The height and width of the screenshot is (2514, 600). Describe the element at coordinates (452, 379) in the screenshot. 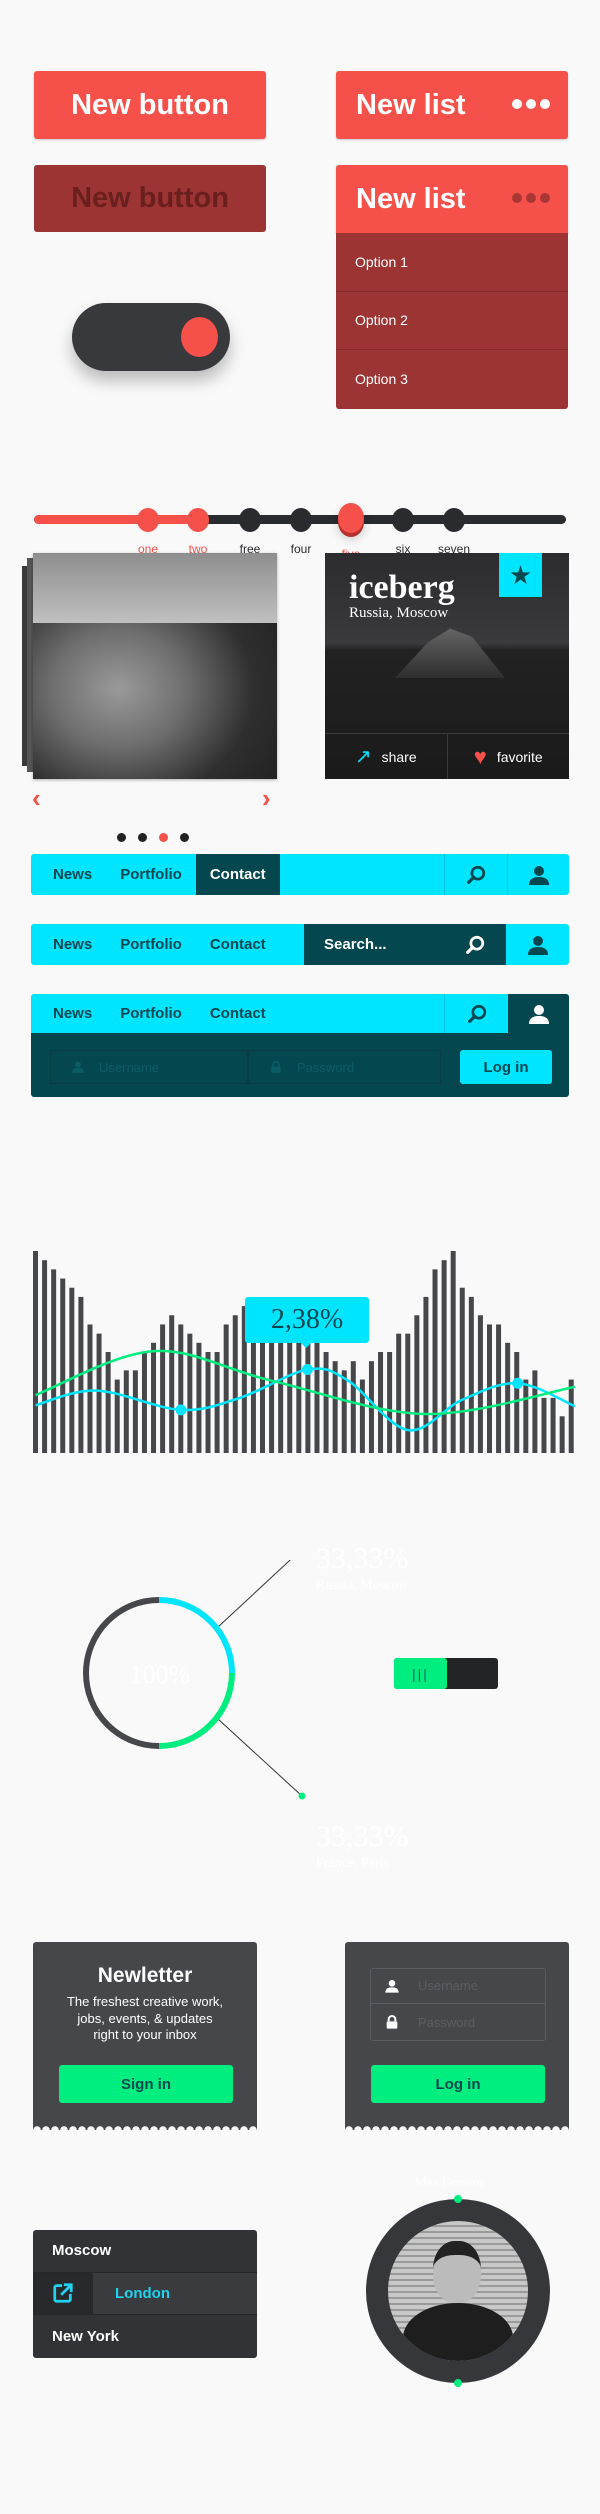

I see `list-option: Option 3` at that location.